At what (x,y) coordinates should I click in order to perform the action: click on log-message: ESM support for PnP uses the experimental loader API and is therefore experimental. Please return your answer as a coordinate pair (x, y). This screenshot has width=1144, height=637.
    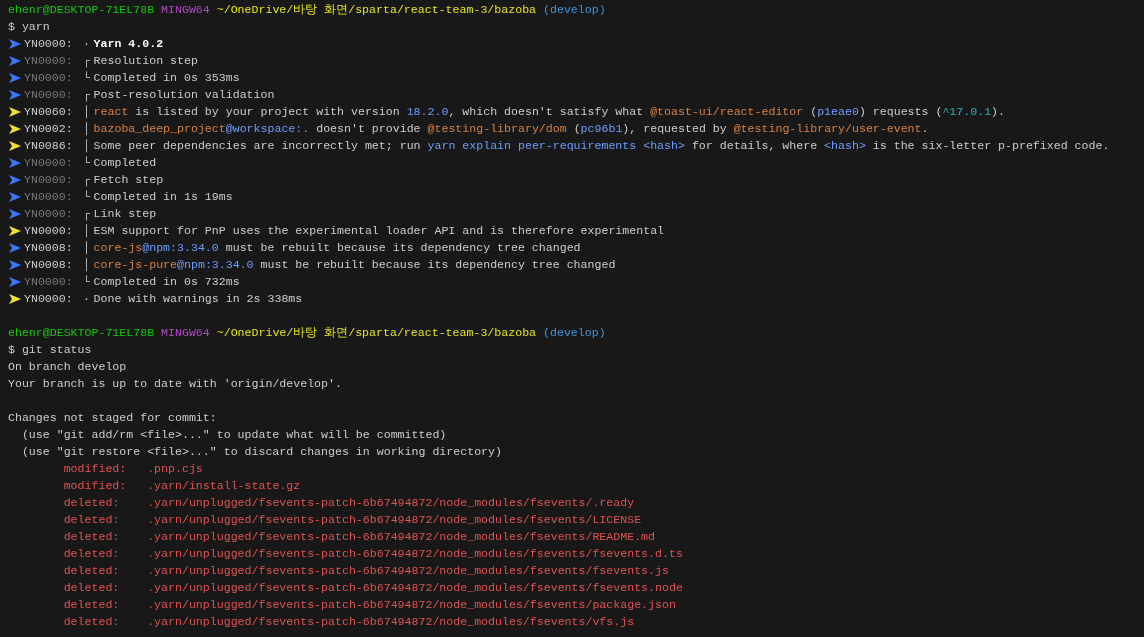
    Looking at the image, I should click on (379, 231).